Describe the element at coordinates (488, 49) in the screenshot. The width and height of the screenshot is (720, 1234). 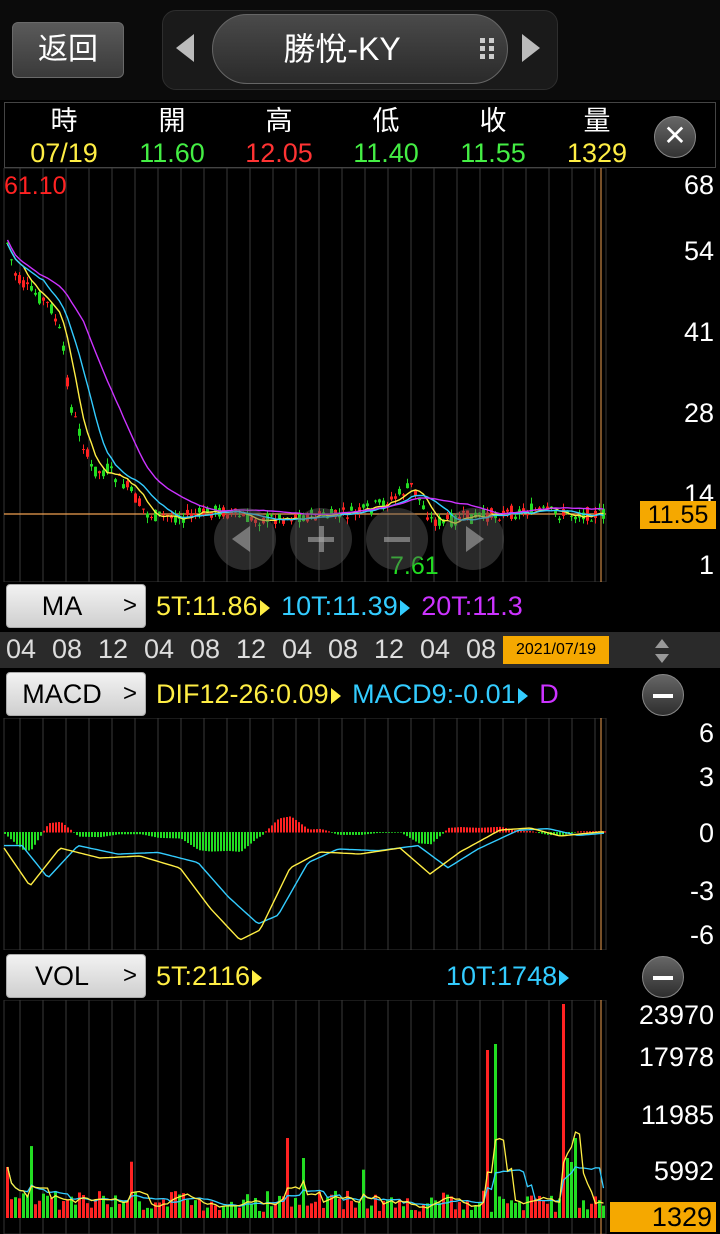
I see `grid-menu-icon` at that location.